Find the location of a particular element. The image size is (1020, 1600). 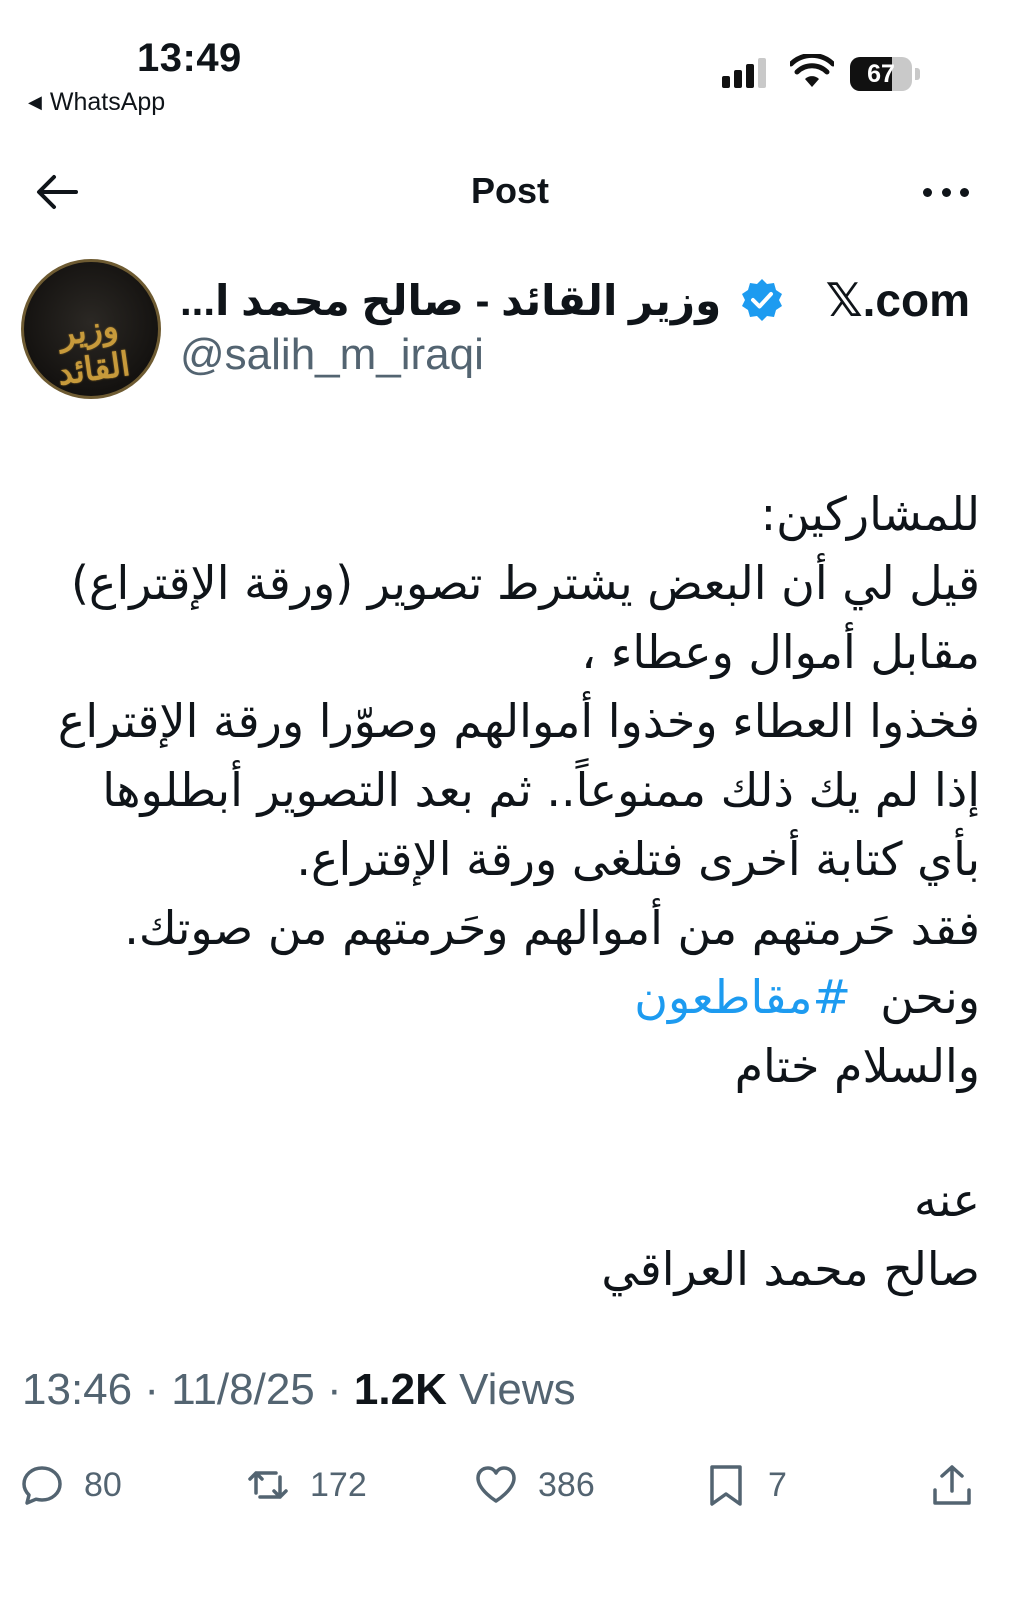

share-button is located at coordinates (952, 1485).